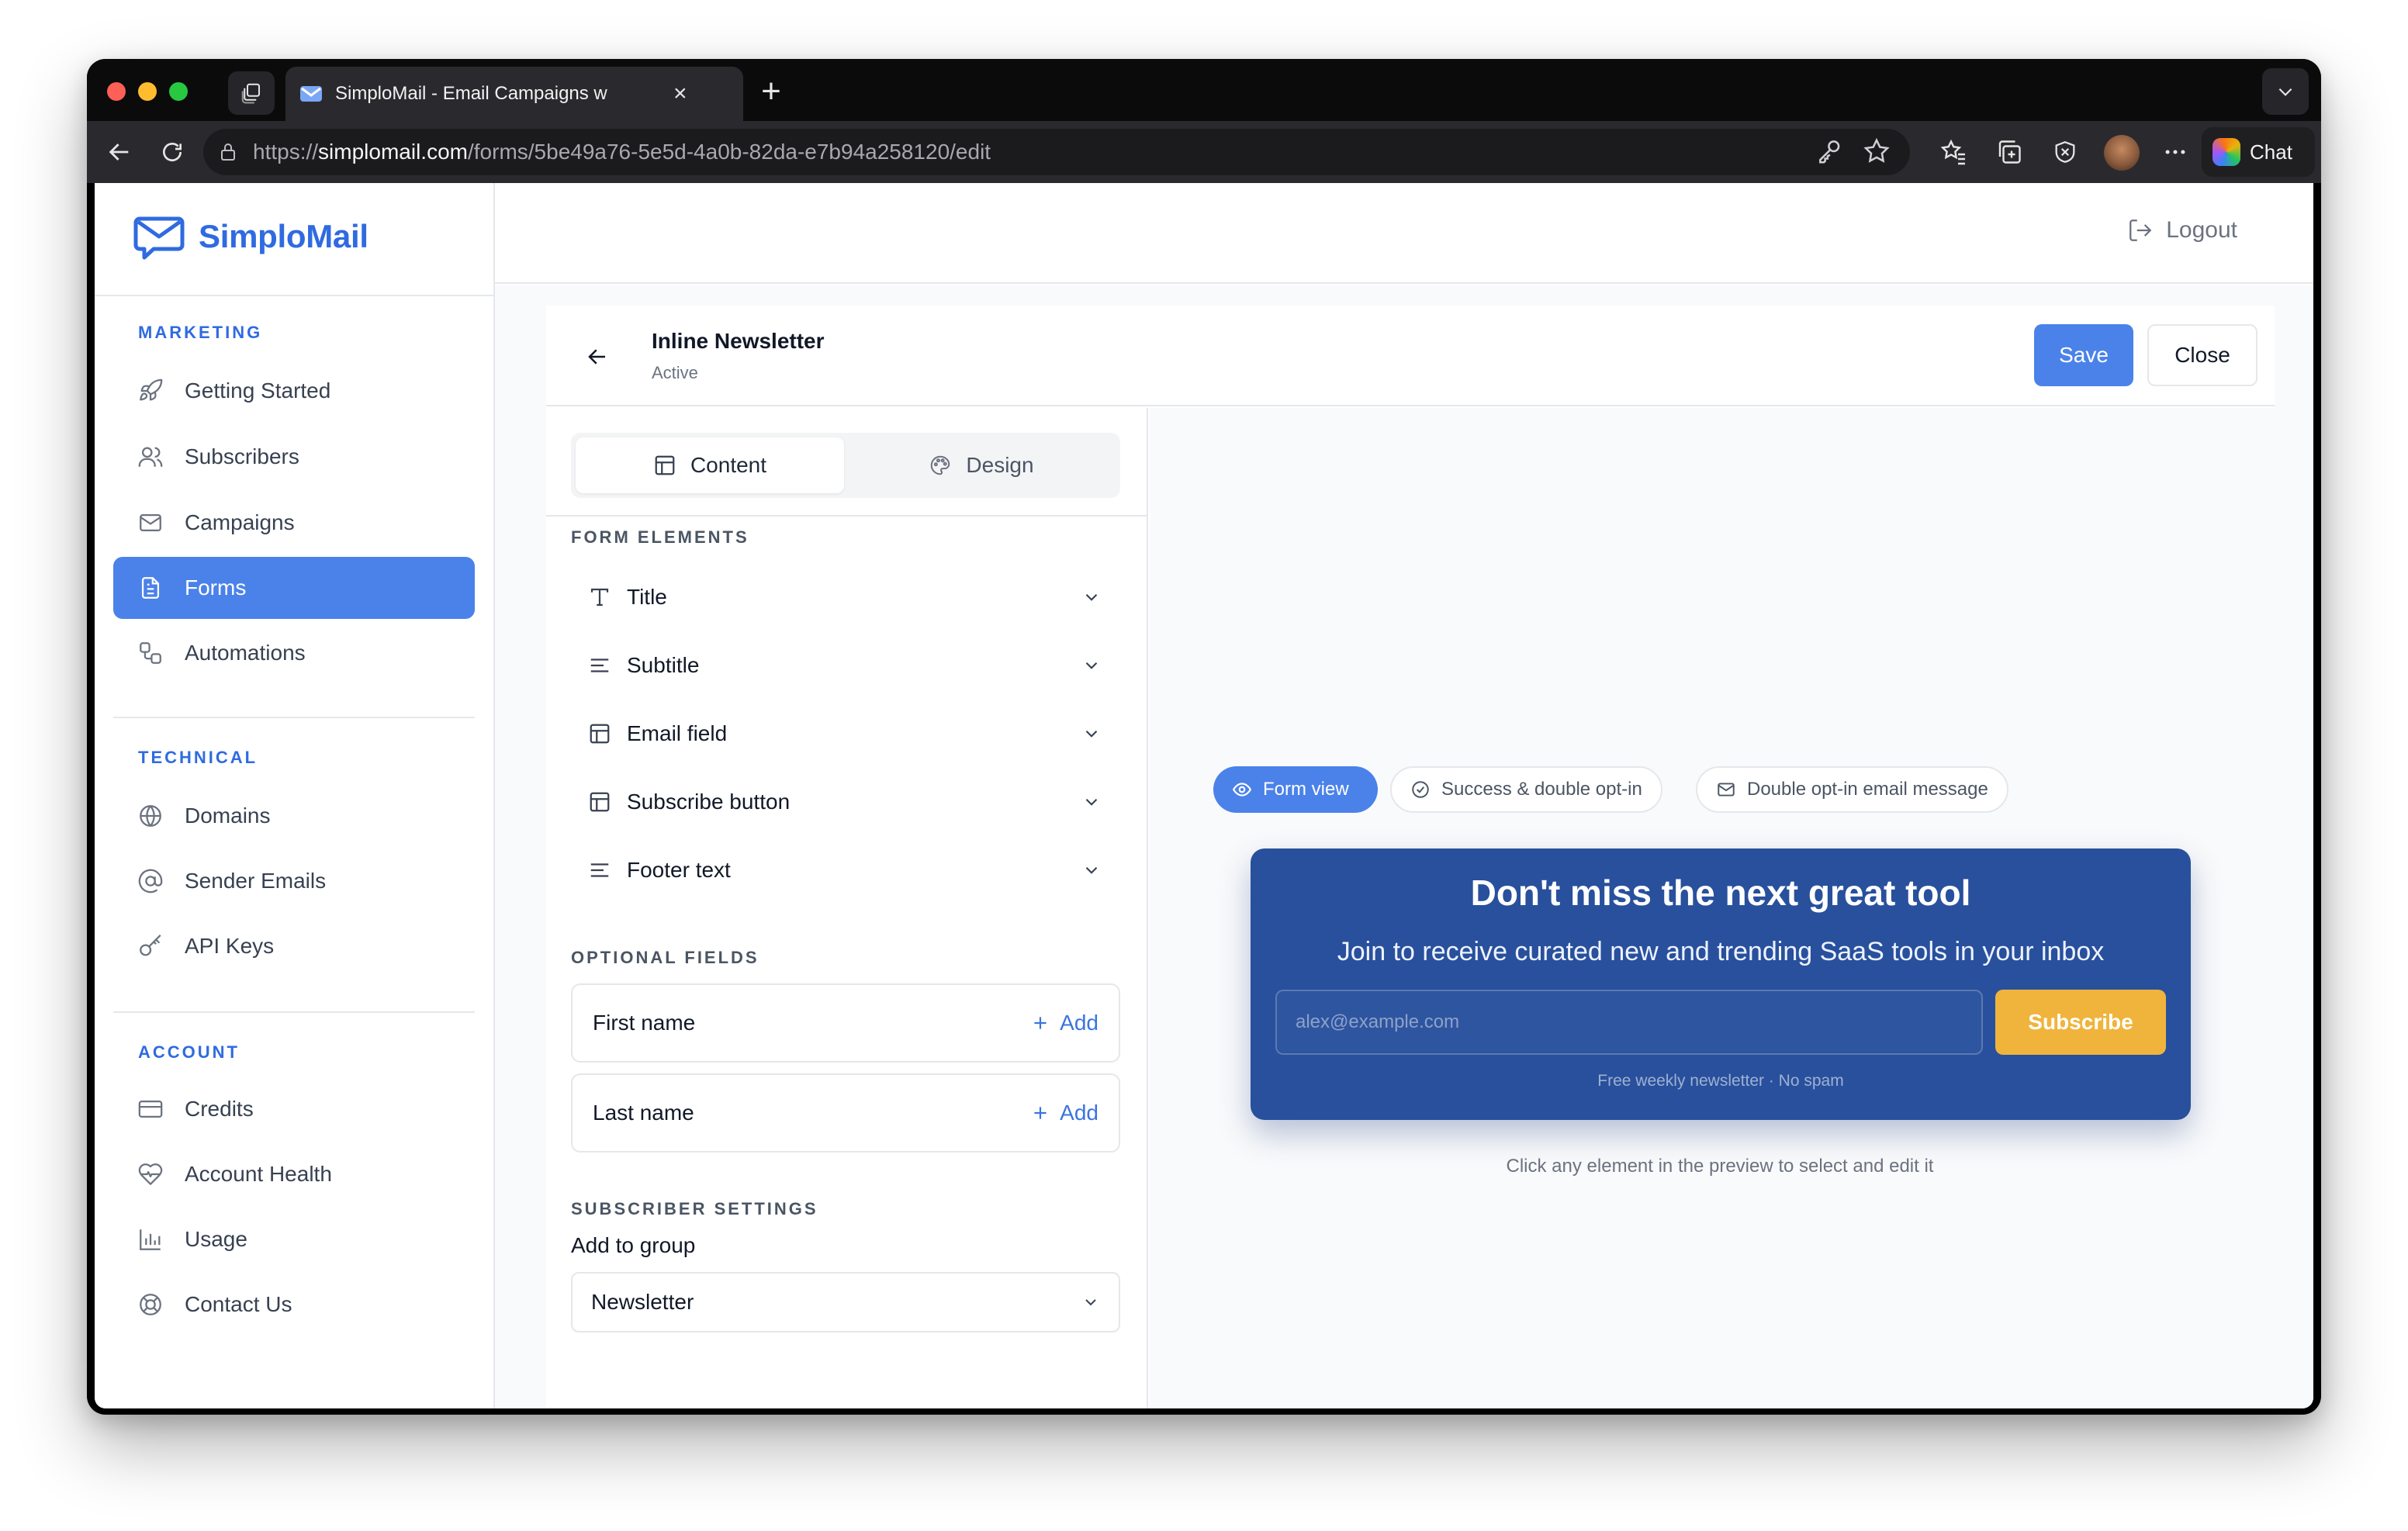 The width and height of the screenshot is (2408, 1531). Describe the element at coordinates (239, 1304) in the screenshot. I see `sidebar-item-label: Contact Us` at that location.